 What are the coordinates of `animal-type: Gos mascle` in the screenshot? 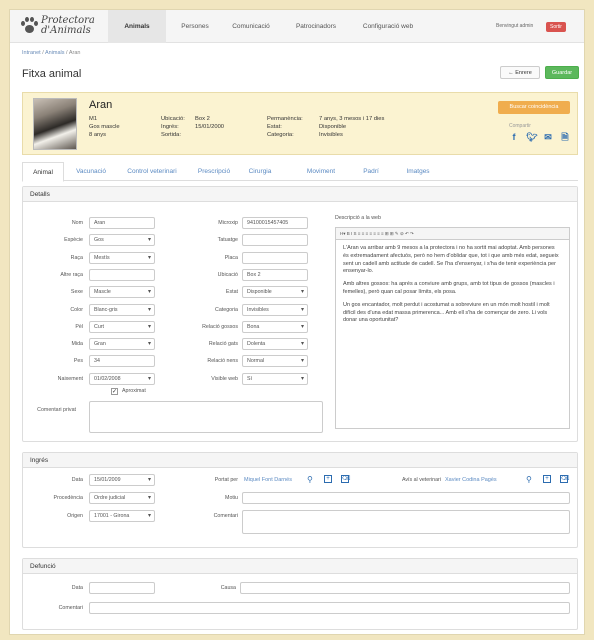 It's located at (104, 127).